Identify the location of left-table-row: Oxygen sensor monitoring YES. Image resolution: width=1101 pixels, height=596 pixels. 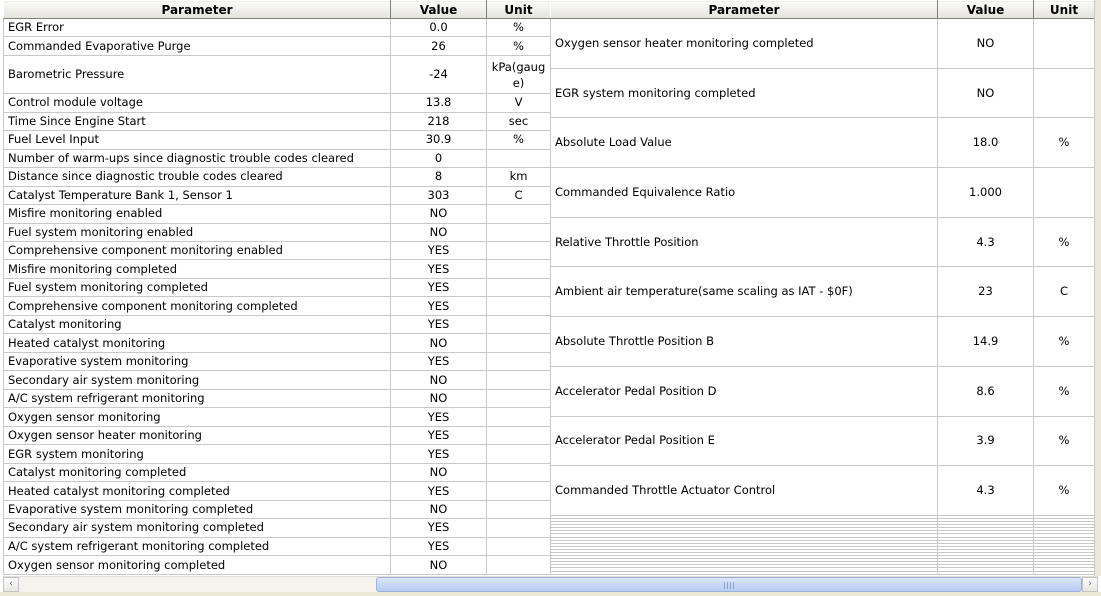
(277, 417).